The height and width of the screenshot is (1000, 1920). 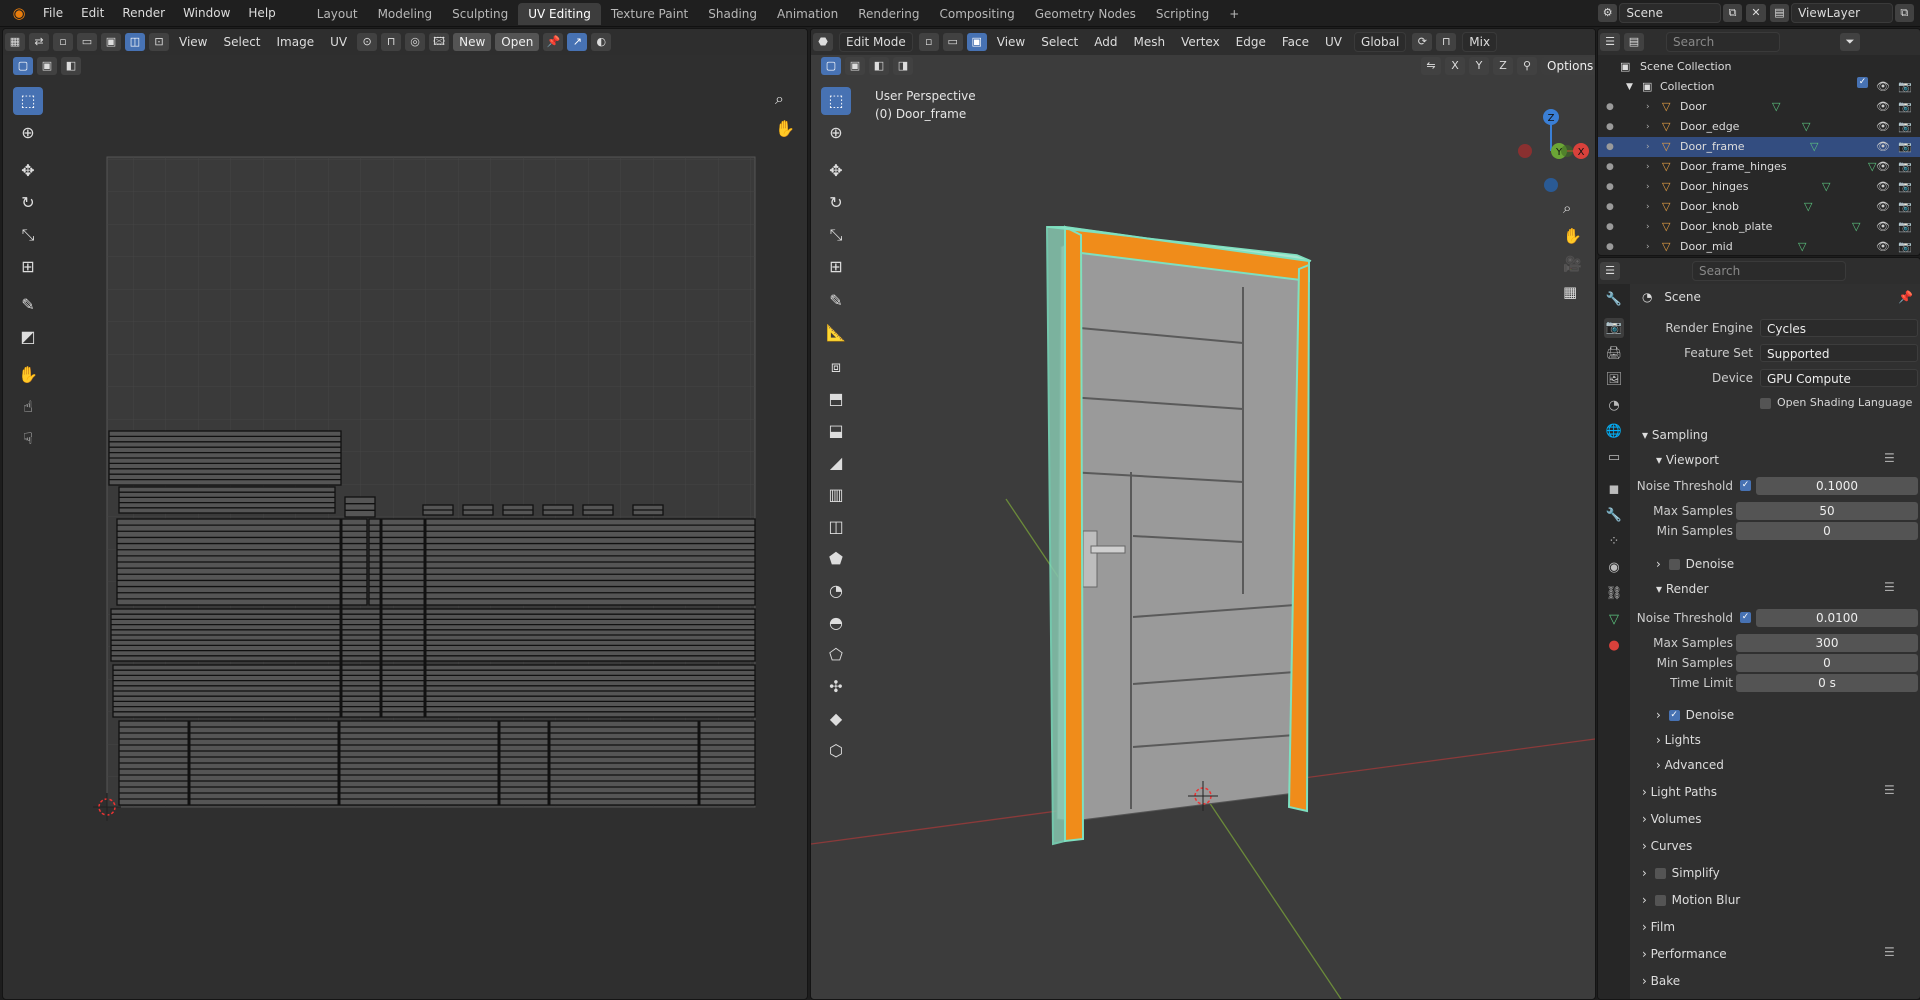 I want to click on render-max-samples-field: 300, so click(x=1827, y=643).